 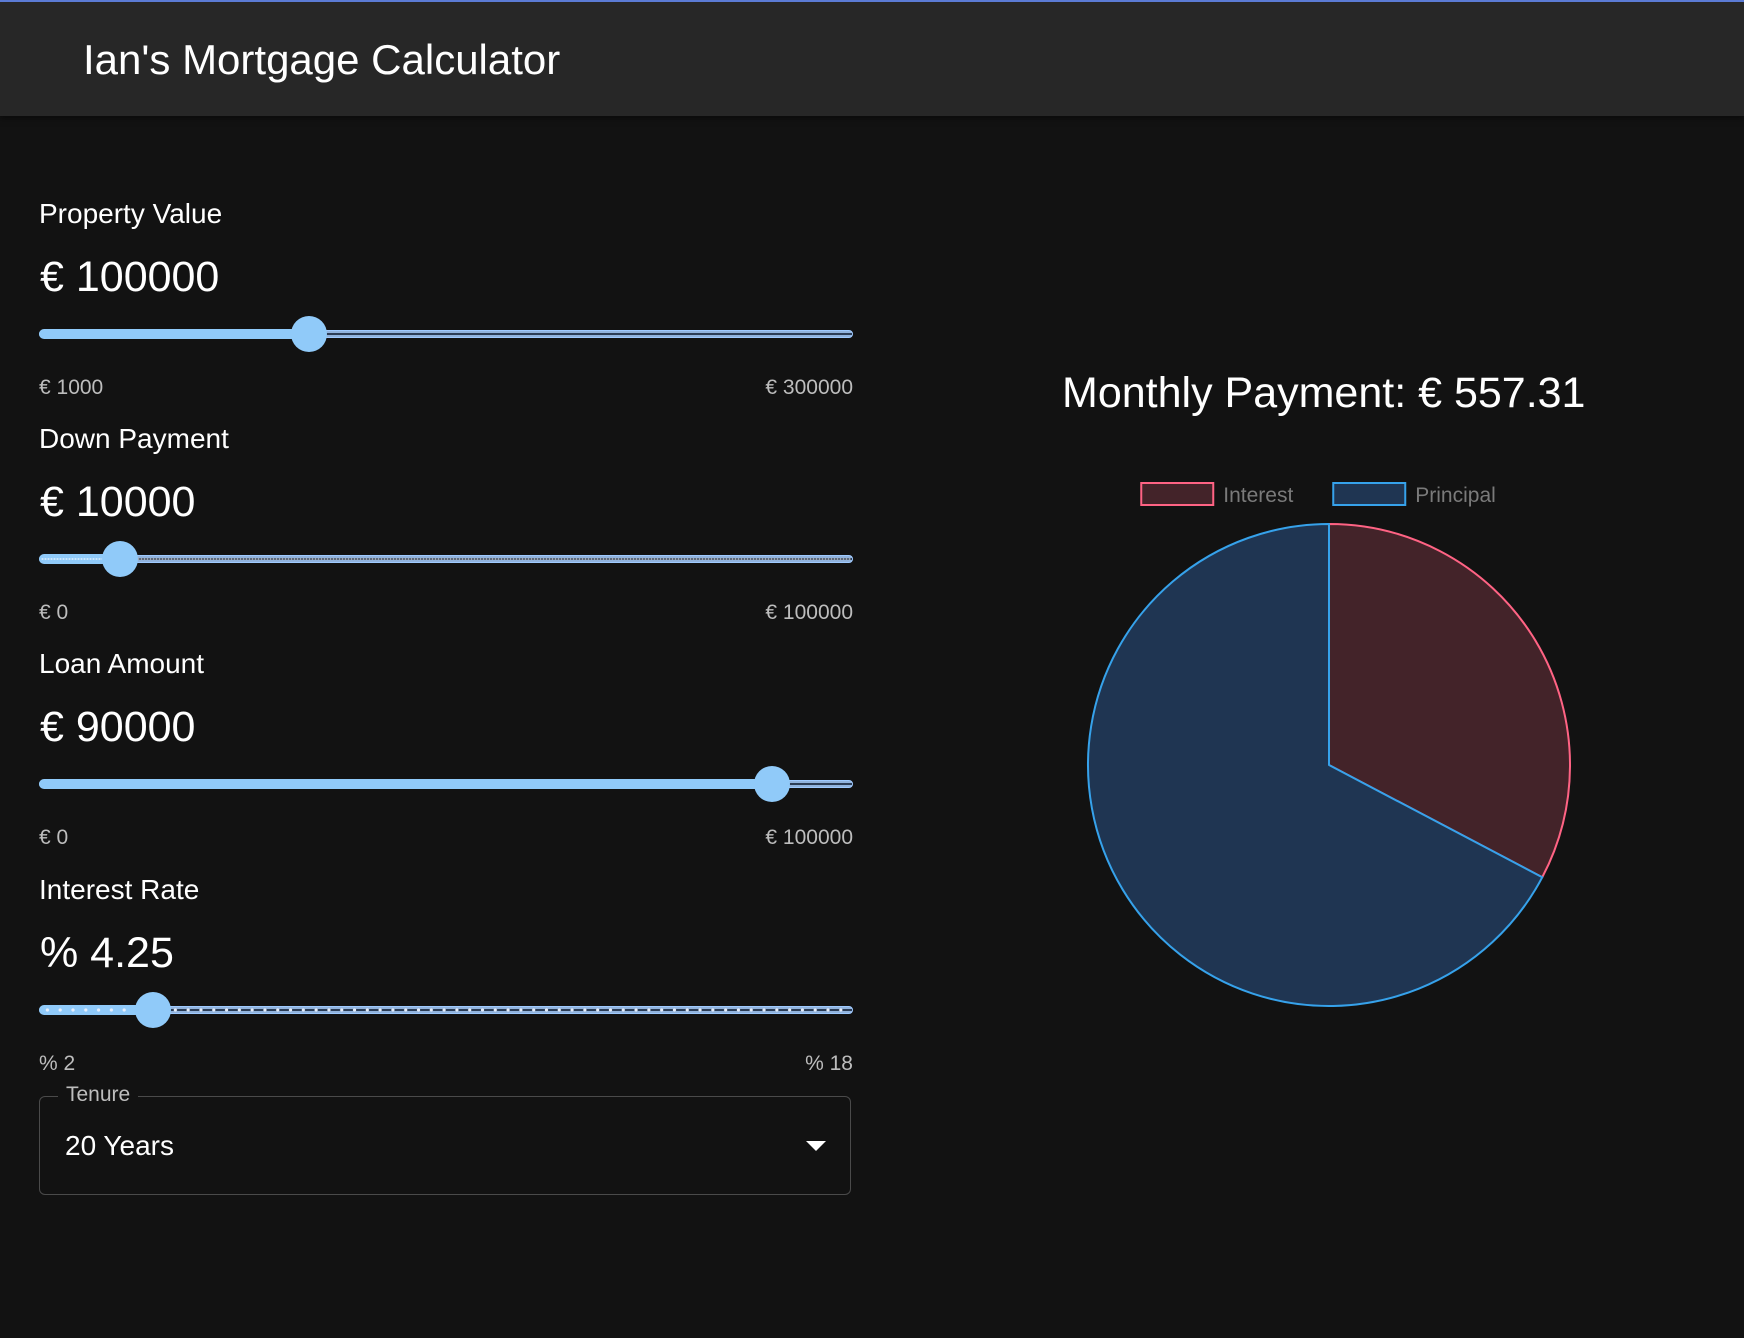 What do you see at coordinates (1455, 495) in the screenshot?
I see `legend-label-principal: Principal` at bounding box center [1455, 495].